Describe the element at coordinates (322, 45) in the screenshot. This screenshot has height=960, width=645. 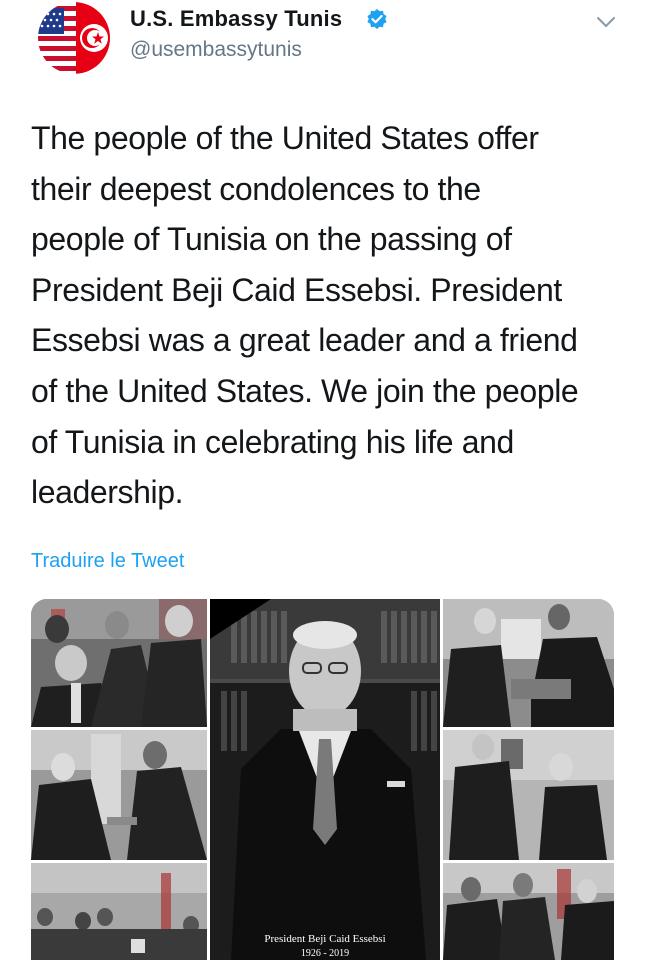
I see `tweet-header: U.S. Embassy Tunis @usembassytunis` at that location.